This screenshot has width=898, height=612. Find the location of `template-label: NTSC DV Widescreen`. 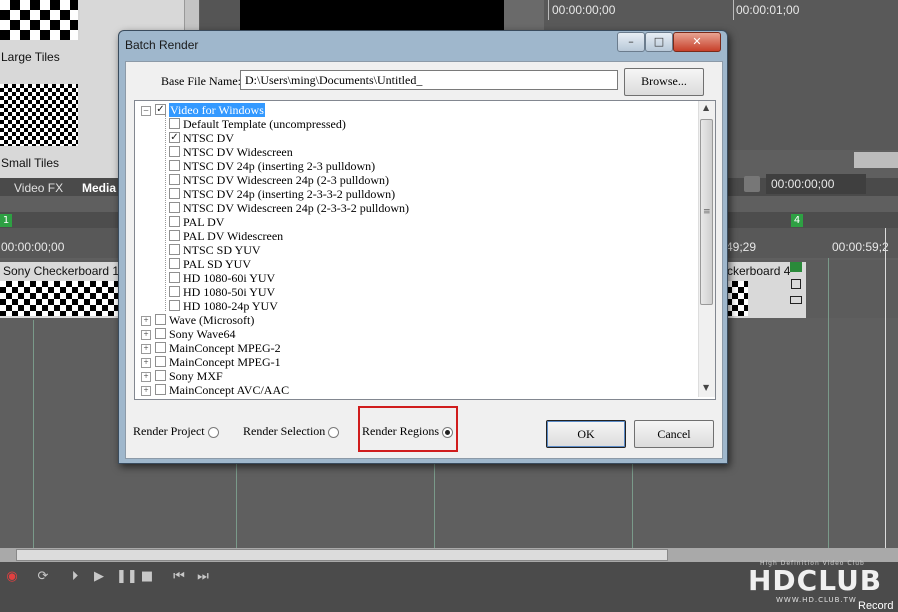

template-label: NTSC DV Widescreen is located at coordinates (238, 152).